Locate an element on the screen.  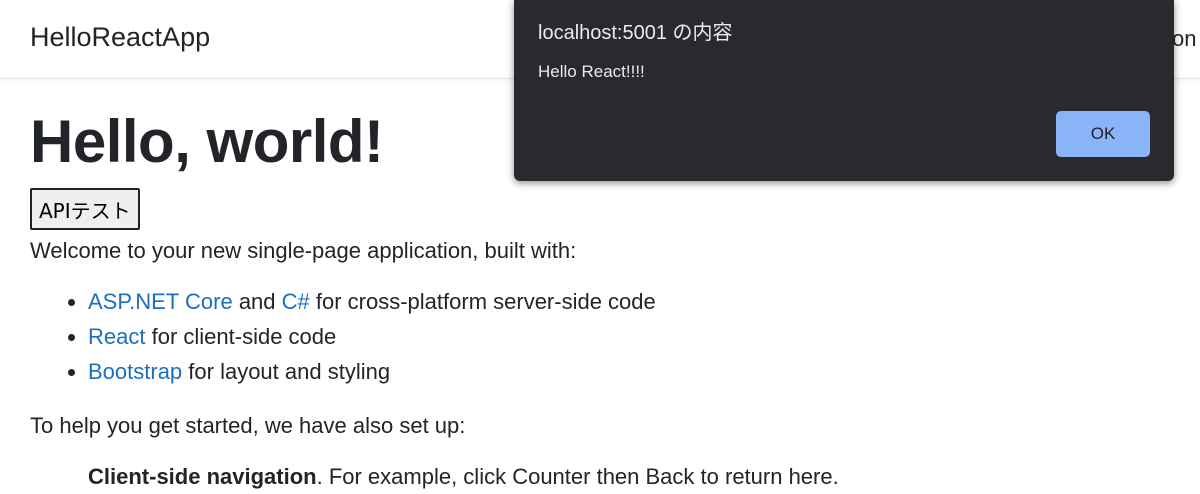
api-test-button: APIテスト is located at coordinates (85, 209).